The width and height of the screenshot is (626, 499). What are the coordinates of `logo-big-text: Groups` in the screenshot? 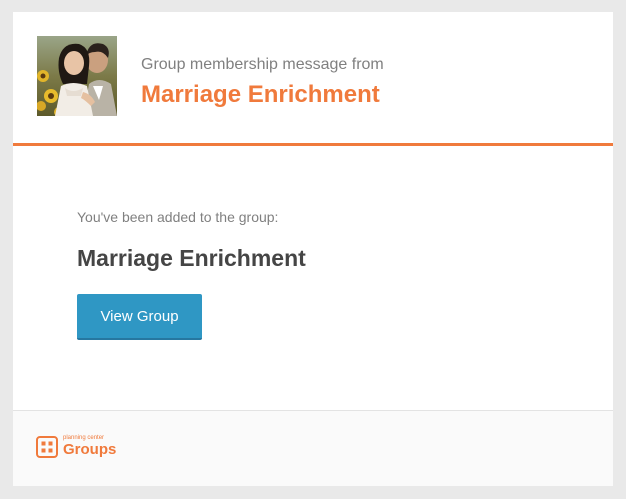 It's located at (90, 449).